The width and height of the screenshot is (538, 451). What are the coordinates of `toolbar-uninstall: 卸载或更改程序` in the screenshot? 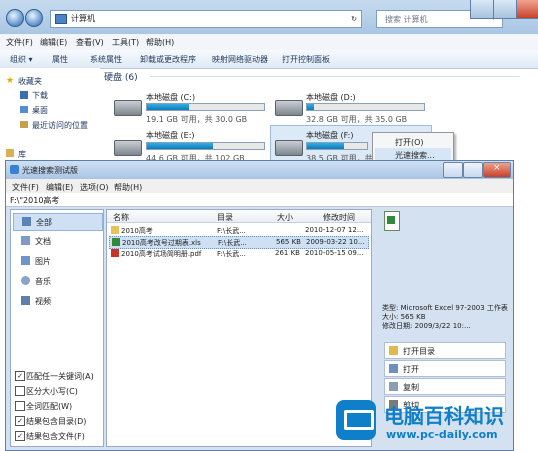 It's located at (168, 59).